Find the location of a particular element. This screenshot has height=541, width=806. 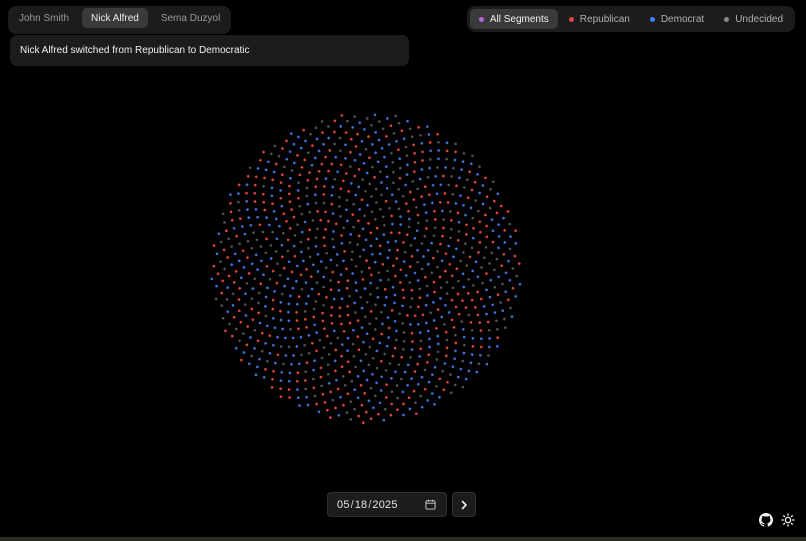

date-input: 05 / 18 / 2025 is located at coordinates (387, 504).